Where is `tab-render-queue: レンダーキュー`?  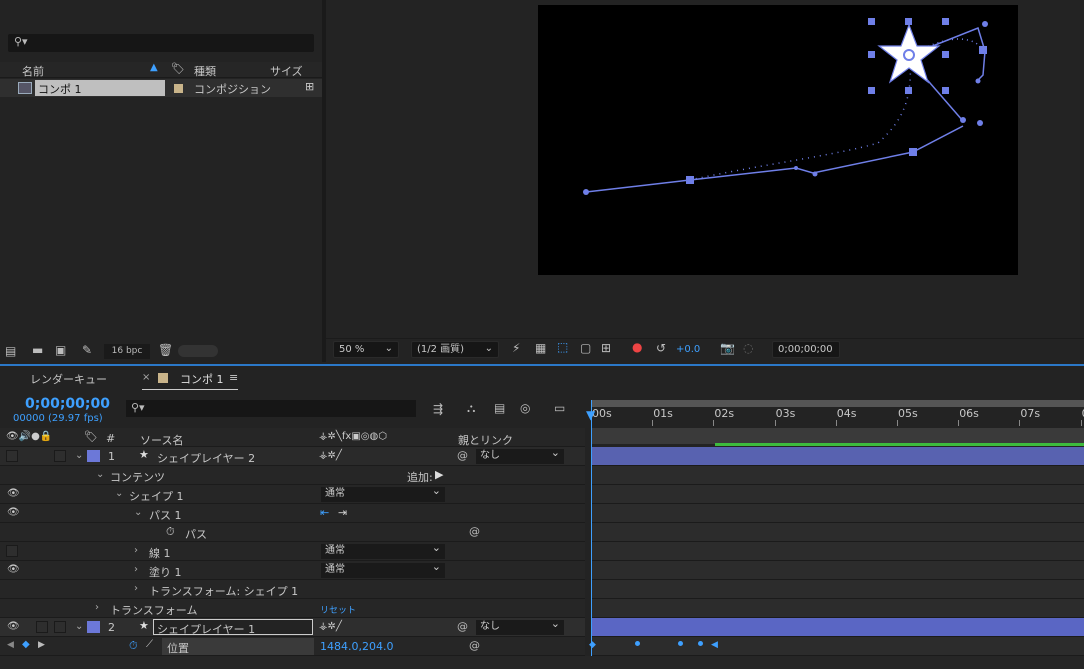 tab-render-queue: レンダーキュー is located at coordinates (68, 379).